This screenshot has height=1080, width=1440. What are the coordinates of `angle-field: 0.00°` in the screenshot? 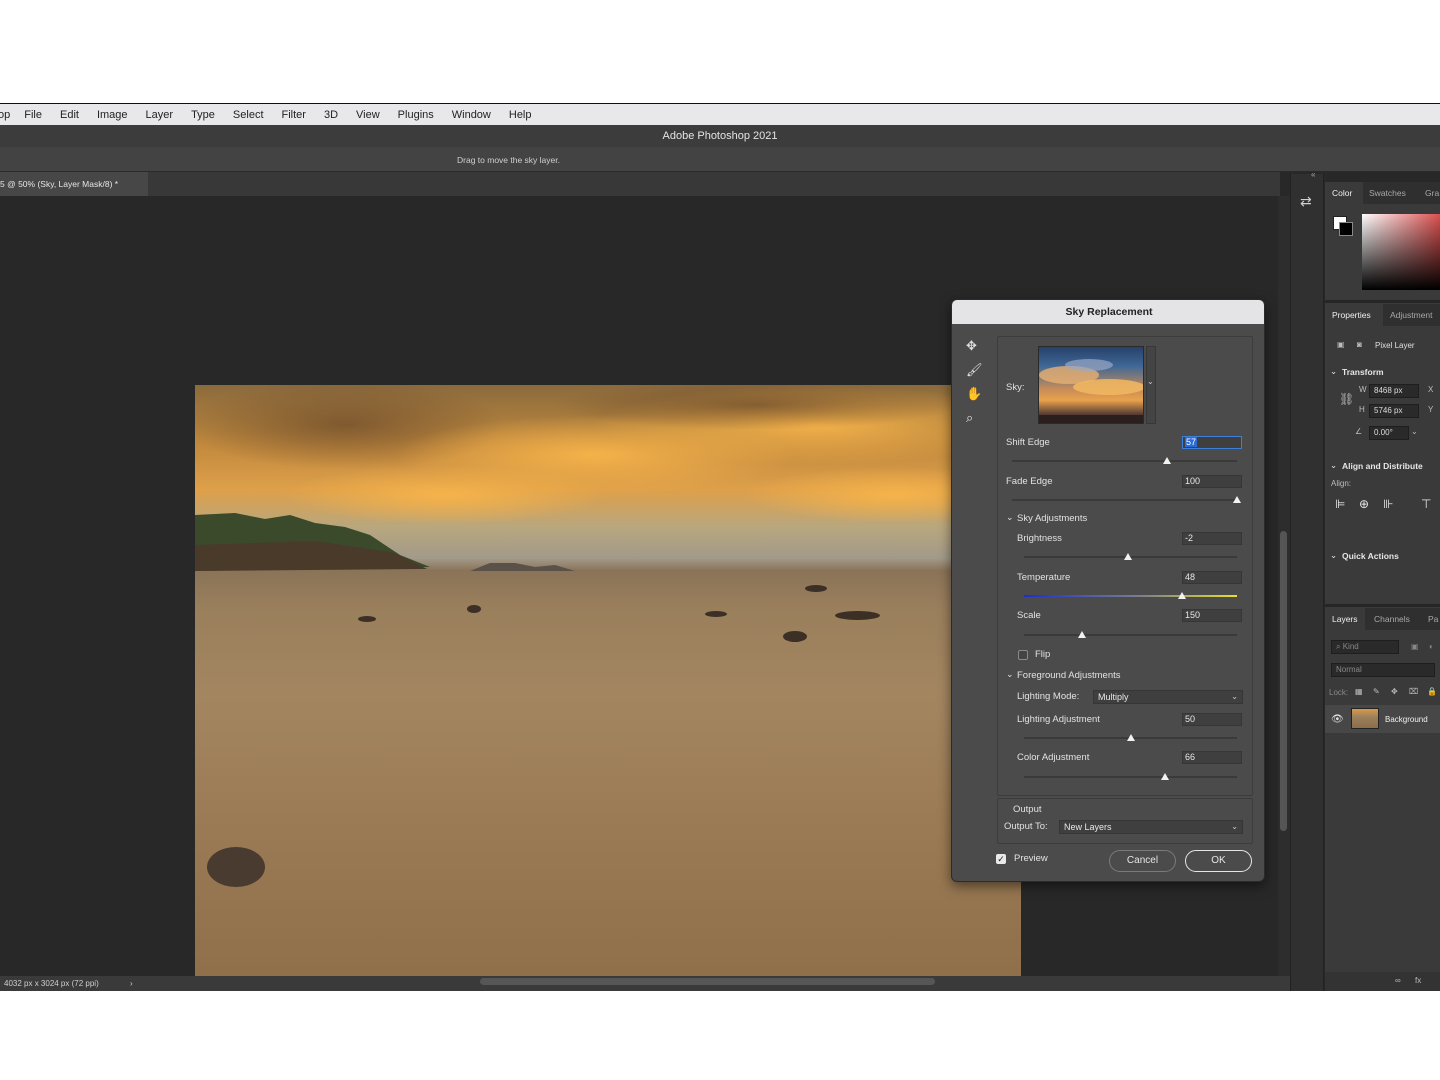 It's located at (1389, 433).